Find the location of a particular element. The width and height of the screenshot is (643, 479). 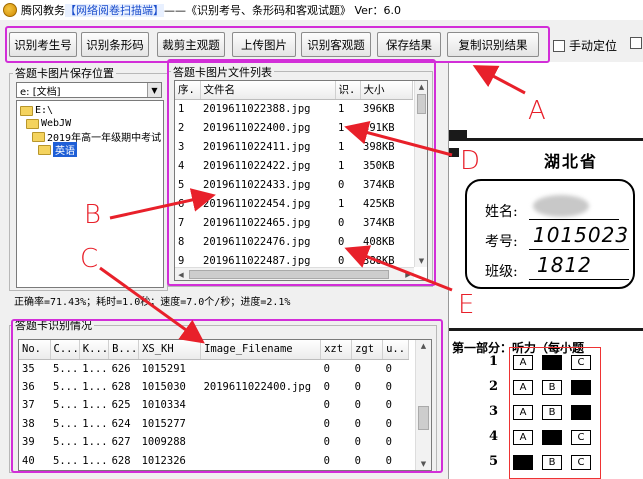

class-underline is located at coordinates (579, 279).